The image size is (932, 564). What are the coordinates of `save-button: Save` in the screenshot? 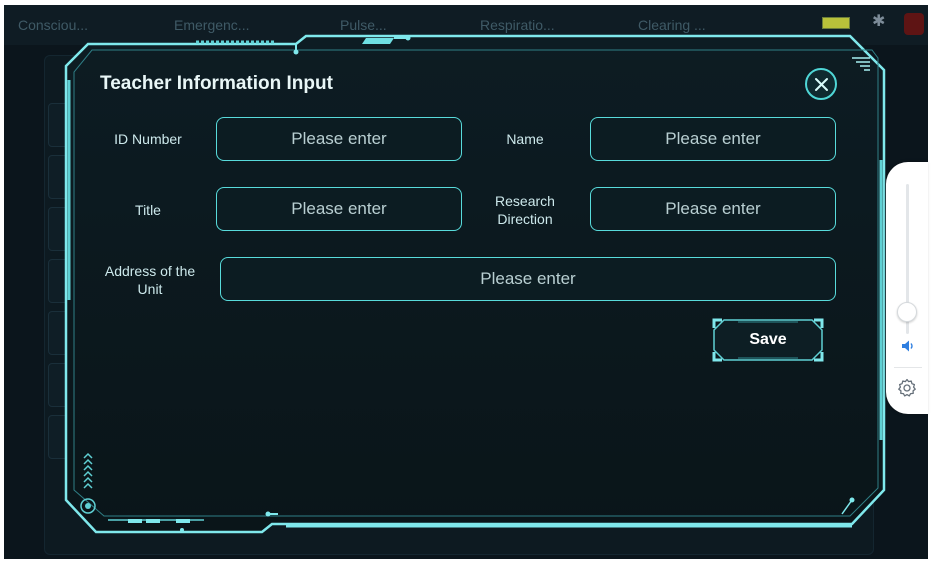 It's located at (768, 340).